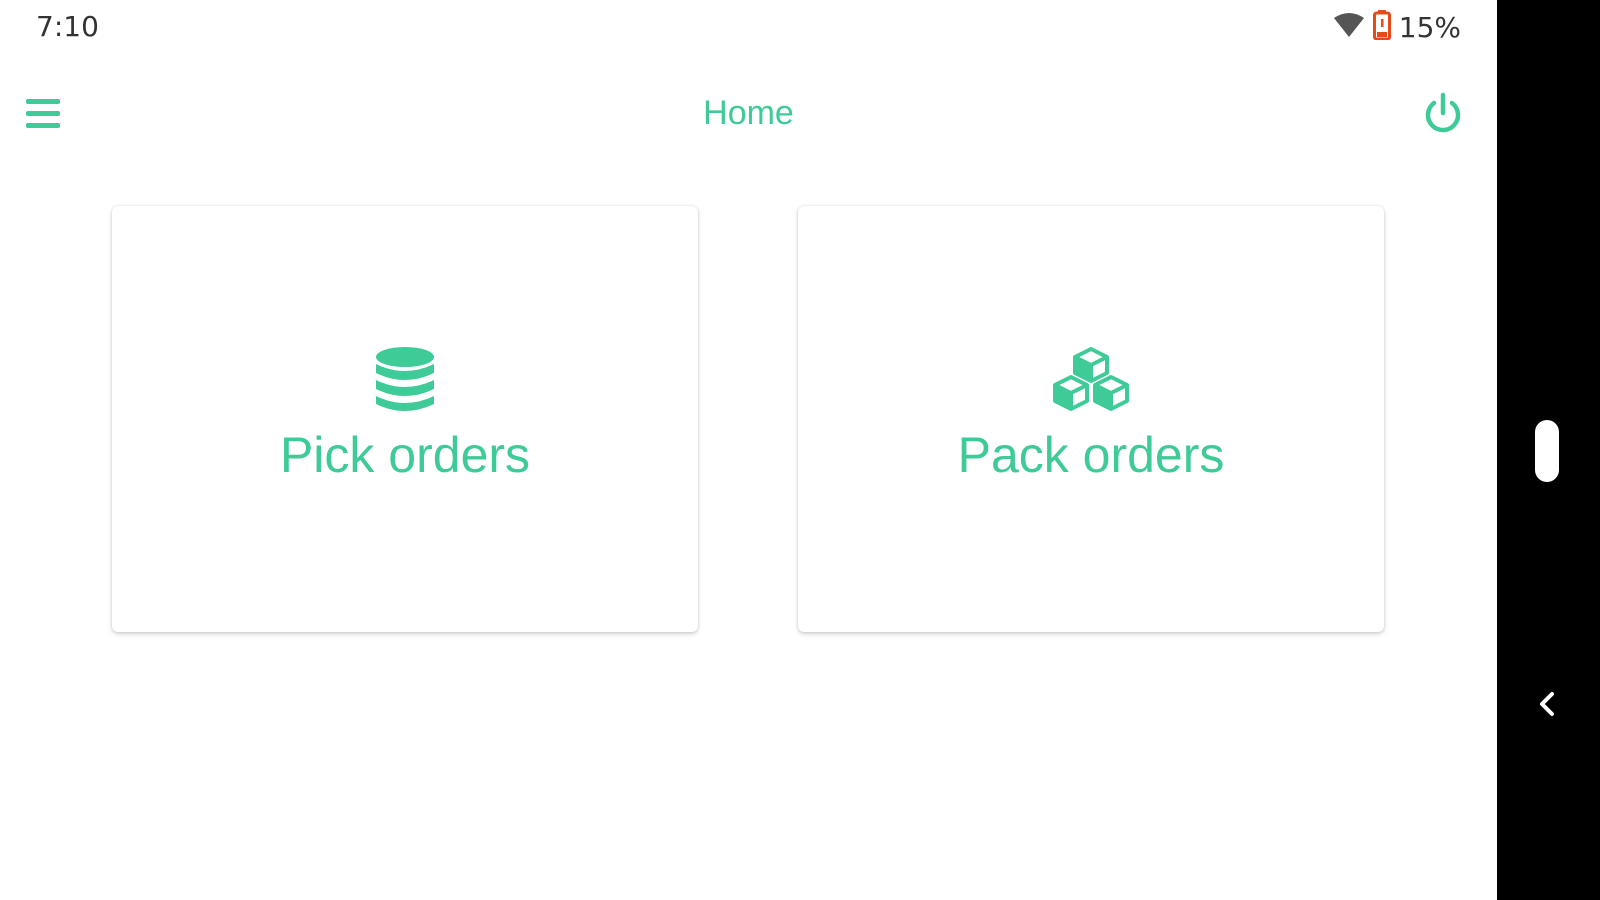 This screenshot has width=1600, height=900. Describe the element at coordinates (1091, 455) in the screenshot. I see `pack-orders-label: Pack orders` at that location.